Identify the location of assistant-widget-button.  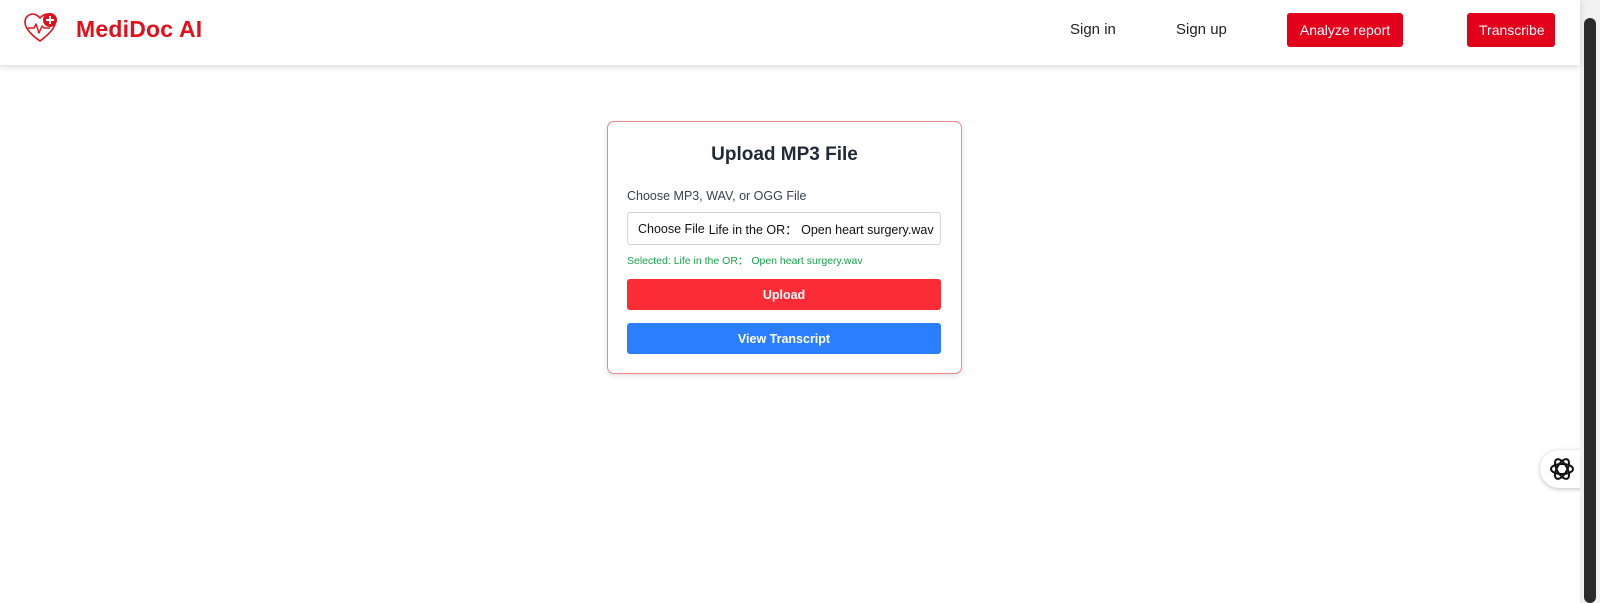
(1562, 469).